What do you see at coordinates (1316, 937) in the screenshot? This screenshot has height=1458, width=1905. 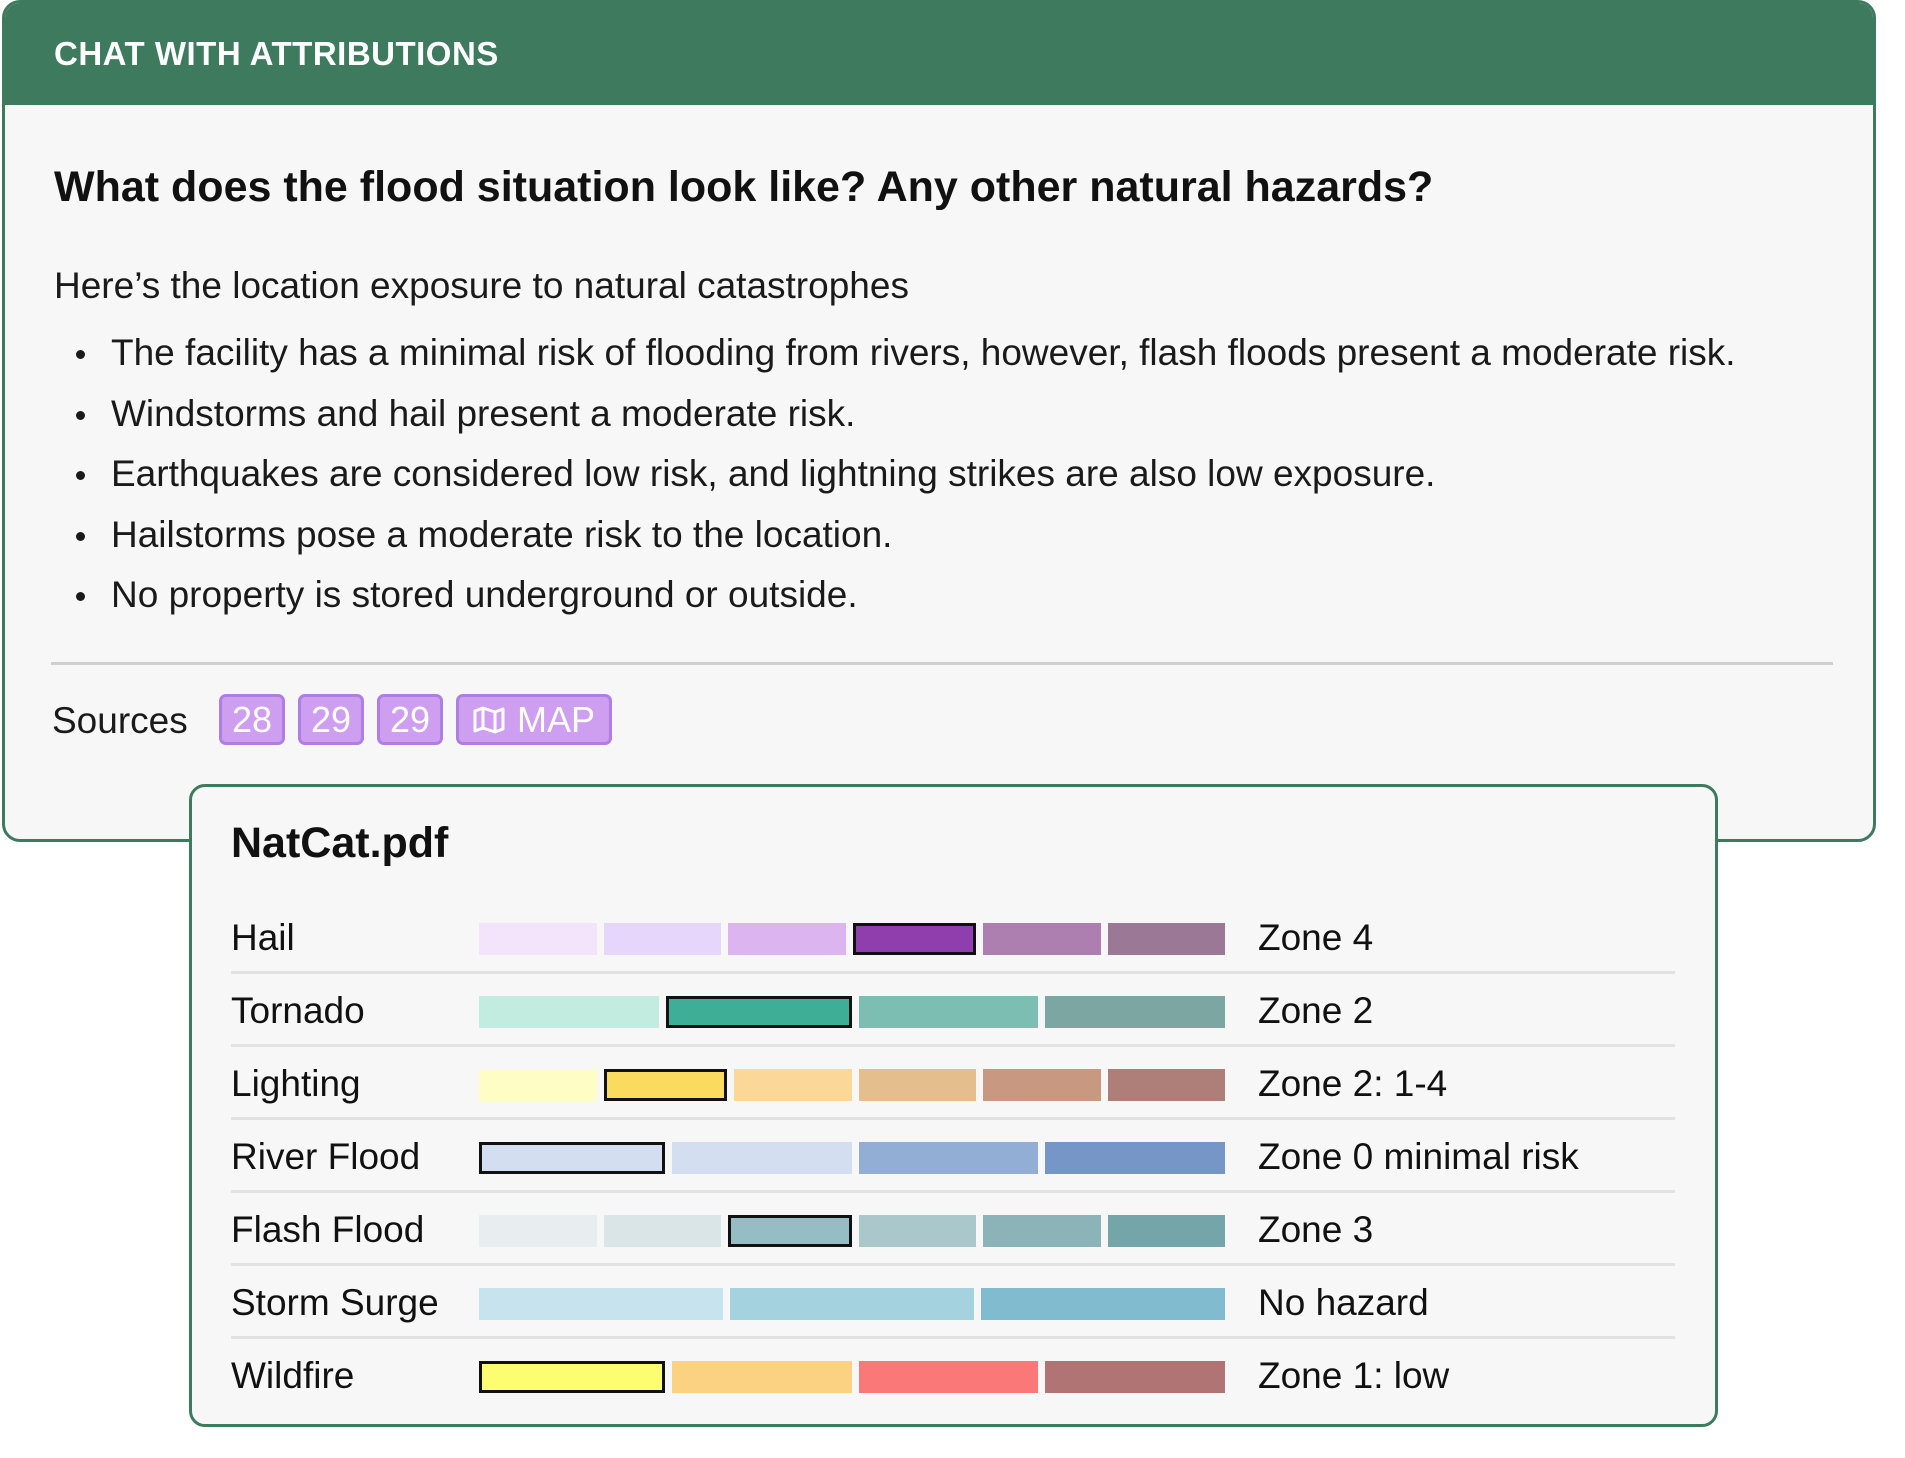 I see `hazard-zone: Zone 4` at bounding box center [1316, 937].